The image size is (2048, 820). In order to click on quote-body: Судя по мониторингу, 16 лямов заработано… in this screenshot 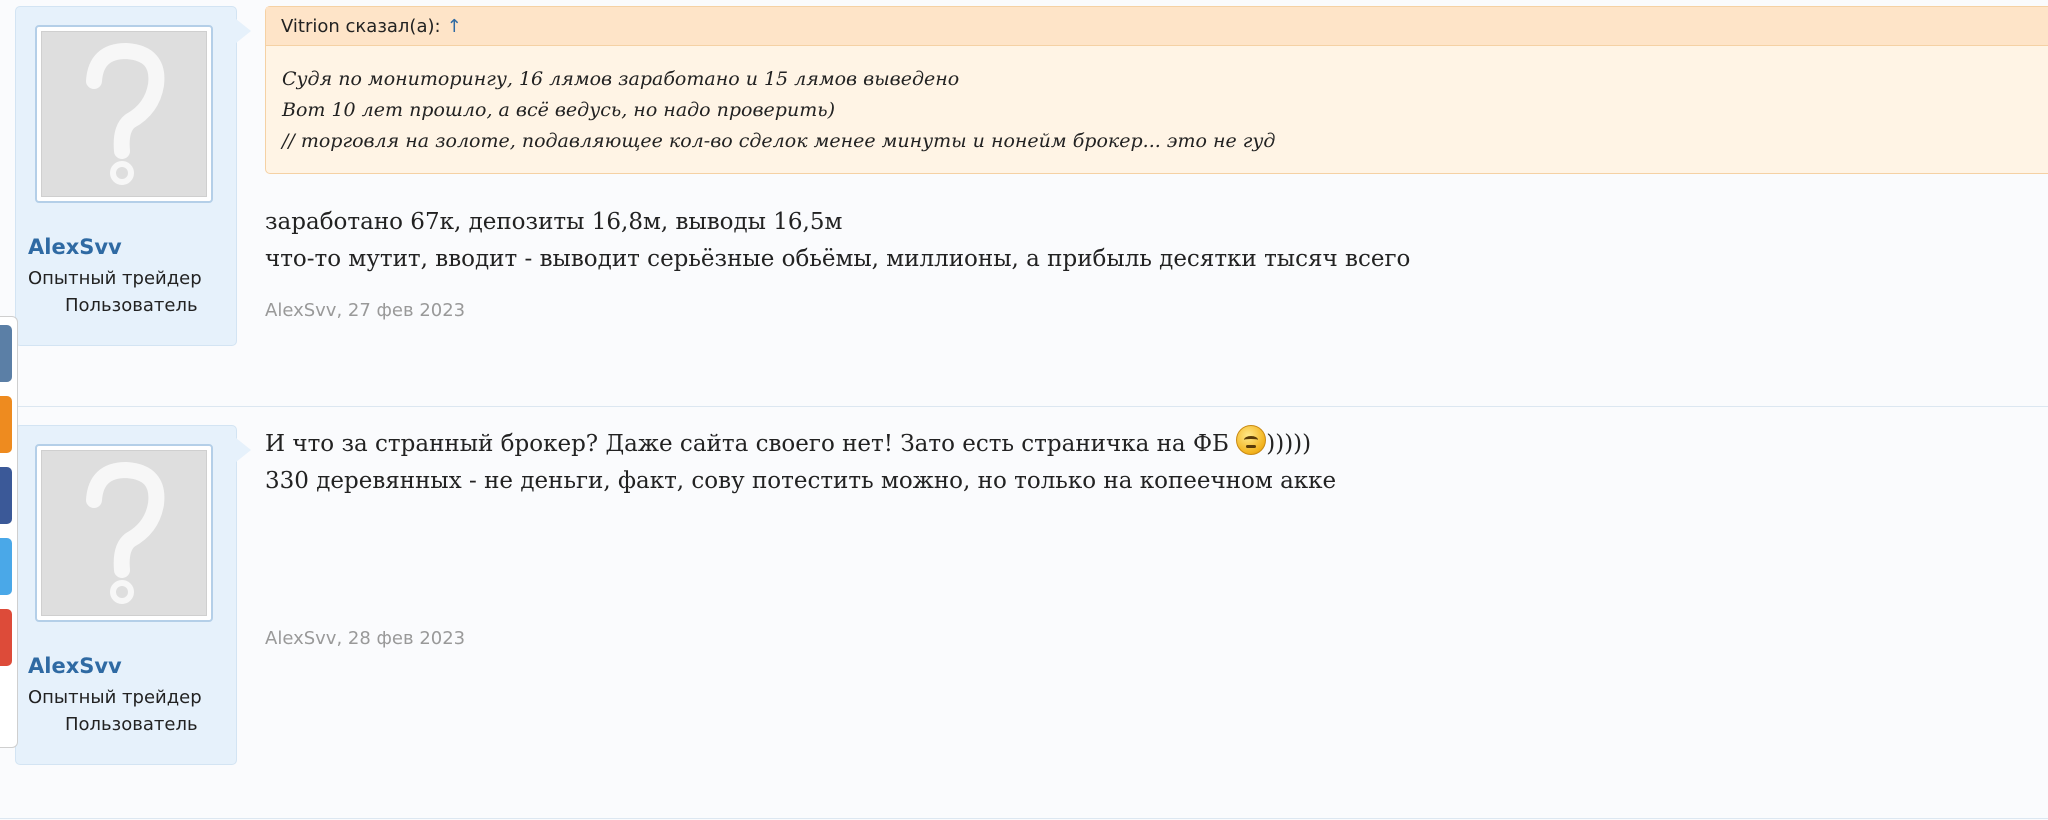, I will do `click(1157, 101)`.